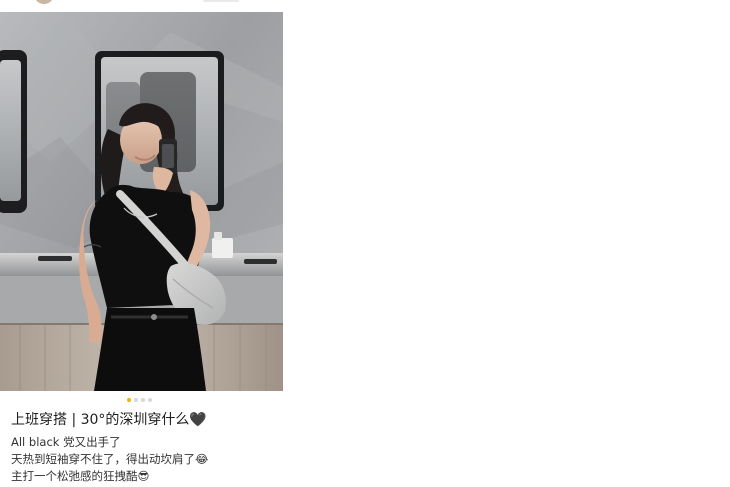  Describe the element at coordinates (66, 442) in the screenshot. I see `post-body-line: All black 党又出手了` at that location.